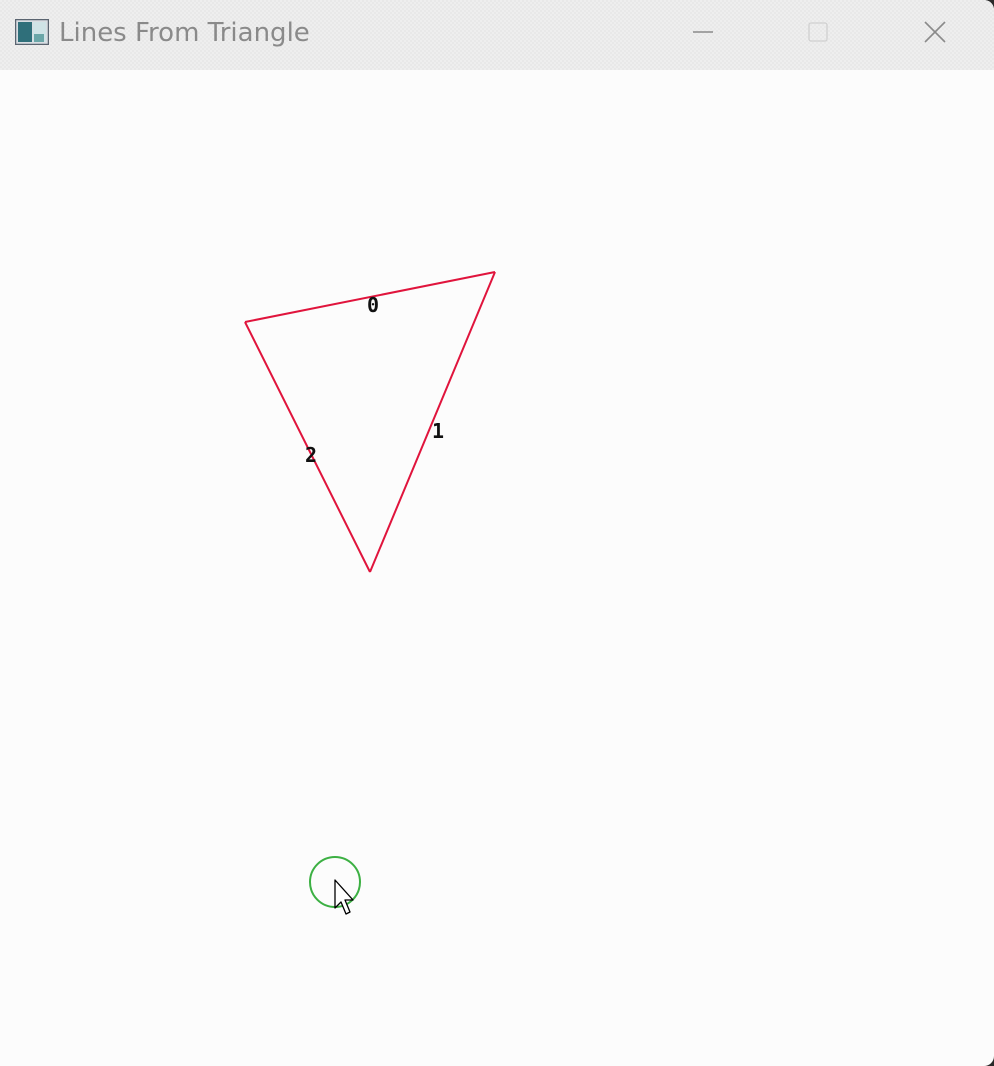  Describe the element at coordinates (370, 422) in the screenshot. I see `triangle` at that location.